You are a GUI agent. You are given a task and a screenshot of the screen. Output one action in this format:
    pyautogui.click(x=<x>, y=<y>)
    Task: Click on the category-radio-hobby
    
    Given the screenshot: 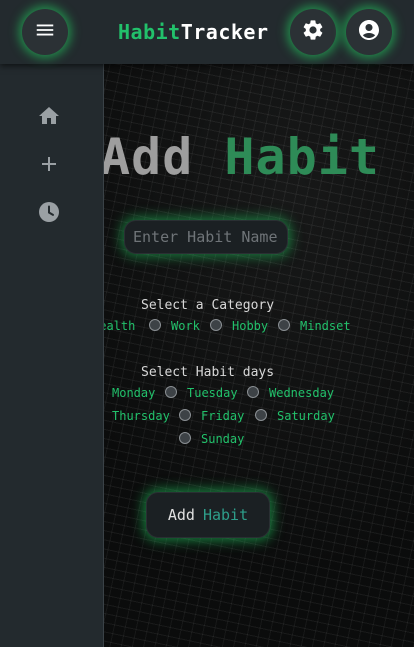 What is the action you would take?
    pyautogui.click(x=216, y=325)
    